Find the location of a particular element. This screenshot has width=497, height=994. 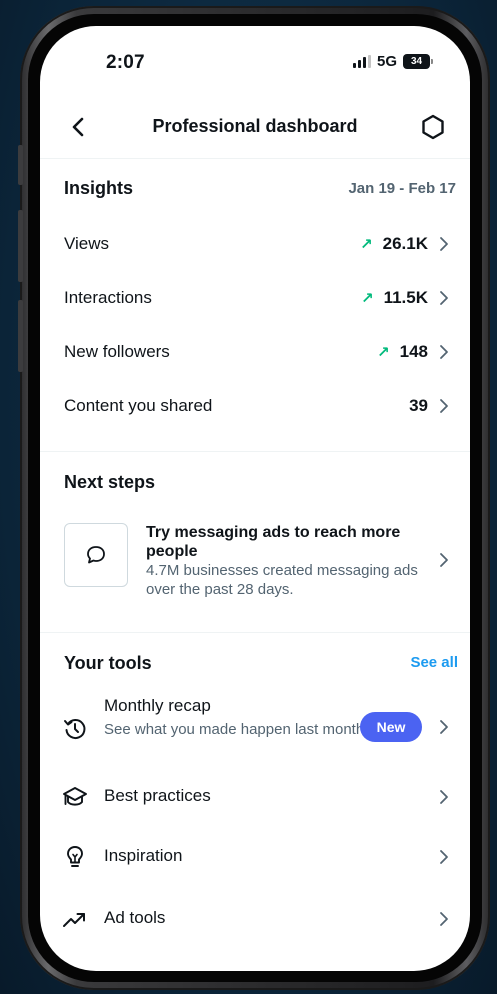

metric-right: ↗ 148 is located at coordinates (413, 352).